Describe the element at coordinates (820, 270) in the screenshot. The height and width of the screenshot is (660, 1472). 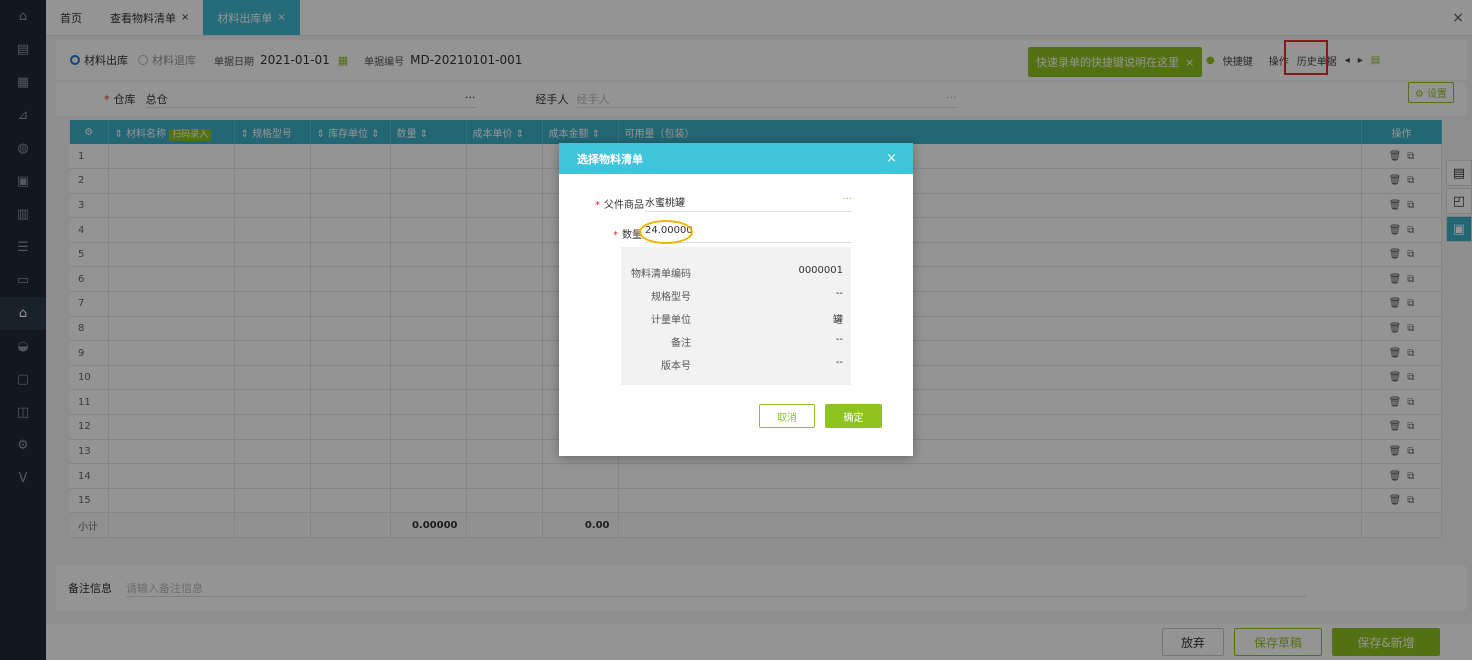
I see `info-value: 0000001` at that location.